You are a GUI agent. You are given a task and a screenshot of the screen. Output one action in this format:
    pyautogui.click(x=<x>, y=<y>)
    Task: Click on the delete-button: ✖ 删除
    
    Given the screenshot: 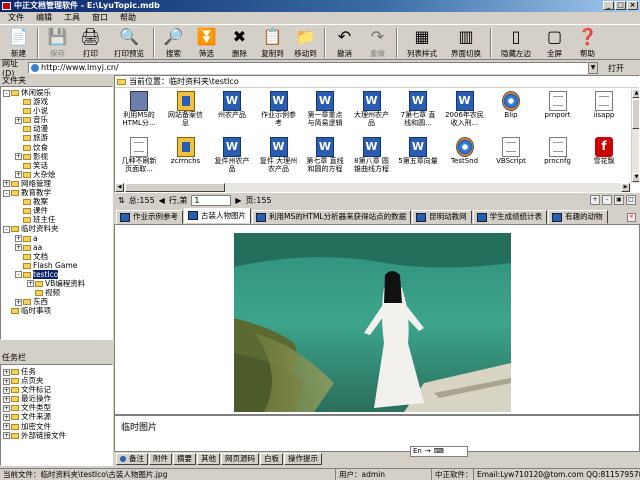 What is the action you would take?
    pyautogui.click(x=239, y=43)
    